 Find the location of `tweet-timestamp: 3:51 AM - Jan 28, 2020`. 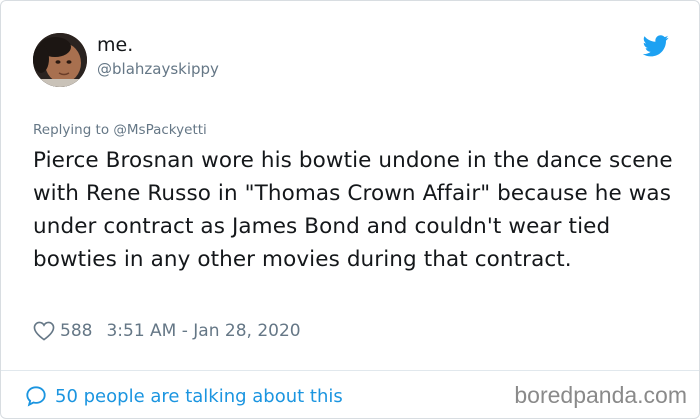

tweet-timestamp: 3:51 AM - Jan 28, 2020 is located at coordinates (203, 331).